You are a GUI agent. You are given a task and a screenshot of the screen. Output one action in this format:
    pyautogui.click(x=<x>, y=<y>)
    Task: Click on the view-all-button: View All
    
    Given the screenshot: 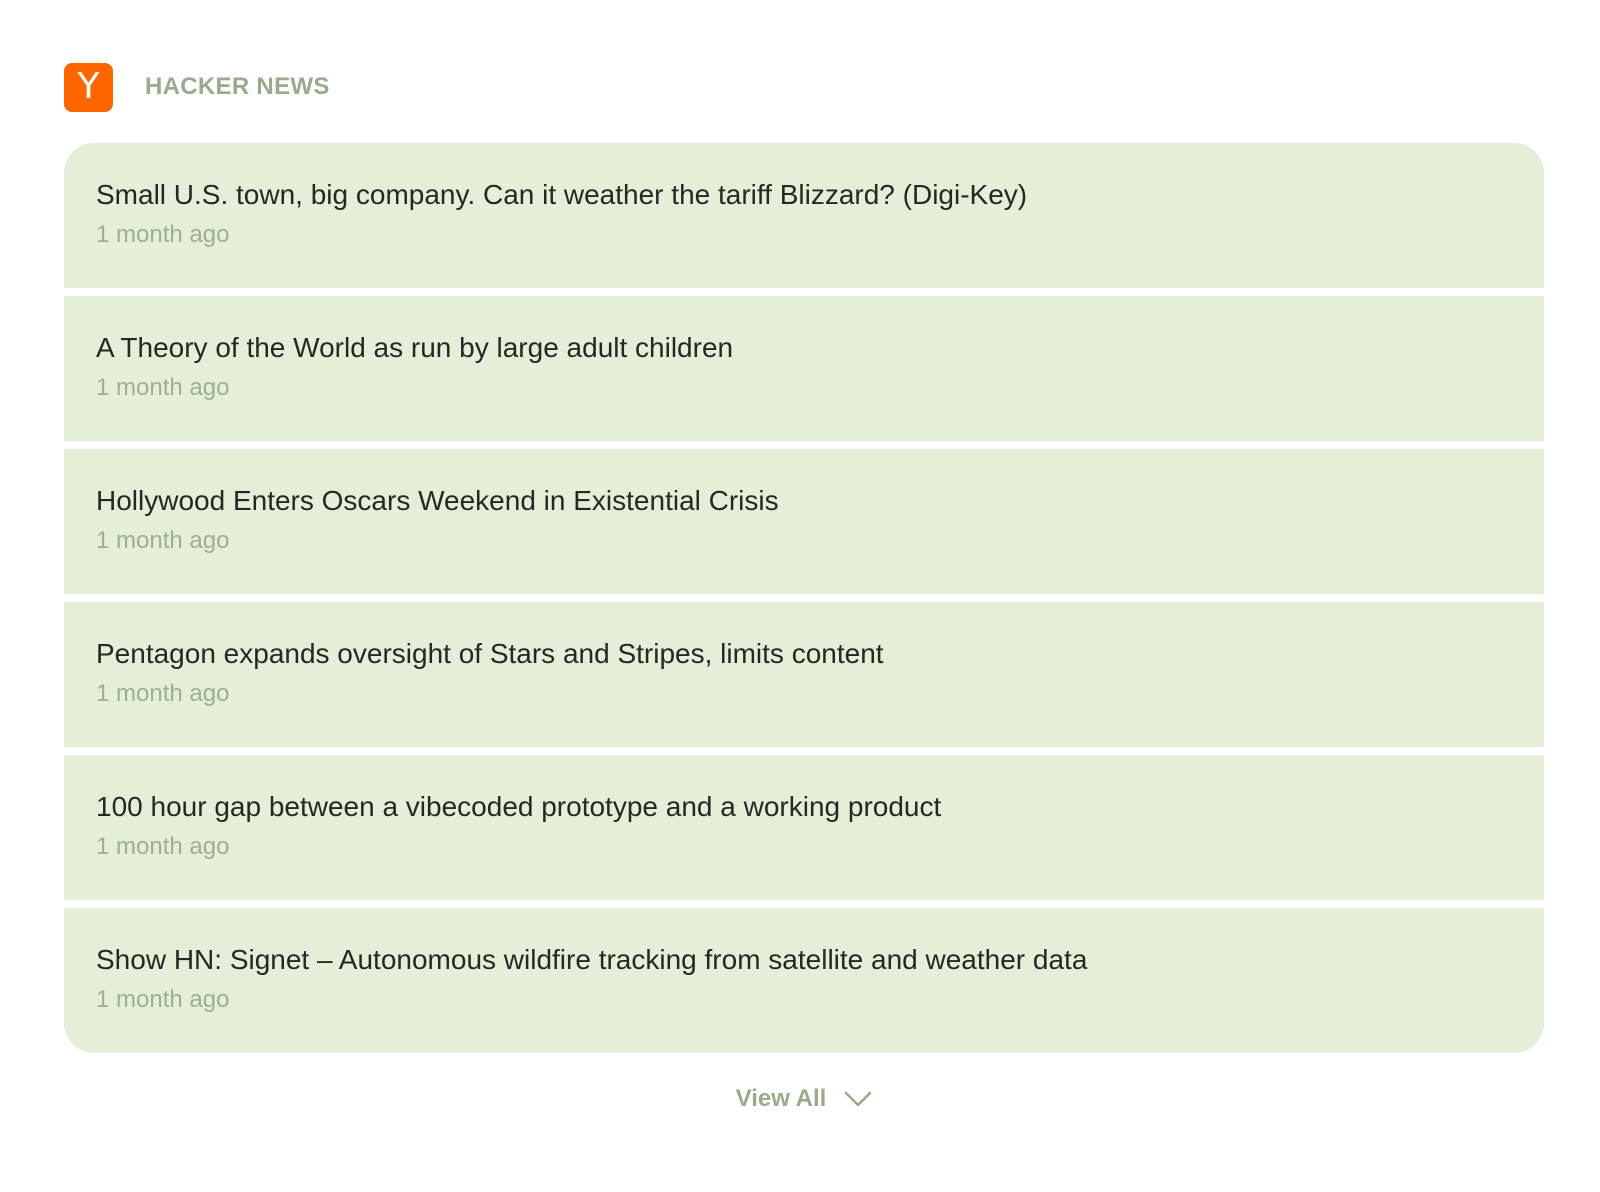 What is the action you would take?
    pyautogui.click(x=804, y=1099)
    